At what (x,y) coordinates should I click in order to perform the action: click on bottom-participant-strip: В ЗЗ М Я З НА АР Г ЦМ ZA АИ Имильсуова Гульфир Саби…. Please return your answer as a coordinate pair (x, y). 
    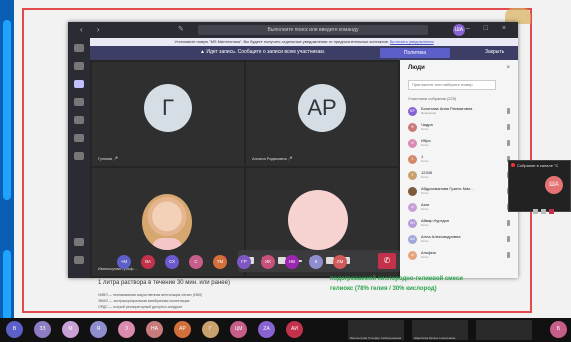
    Looking at the image, I should click on (285, 330).